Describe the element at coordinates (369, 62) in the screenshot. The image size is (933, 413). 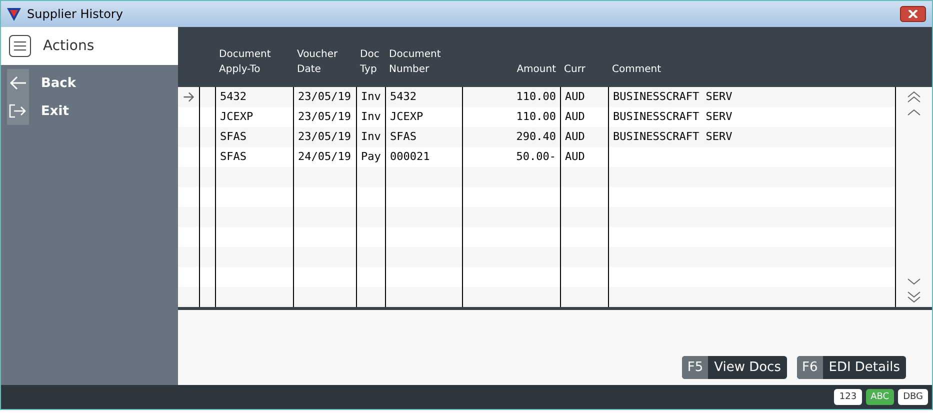
I see `column-header: Doc Typ` at that location.